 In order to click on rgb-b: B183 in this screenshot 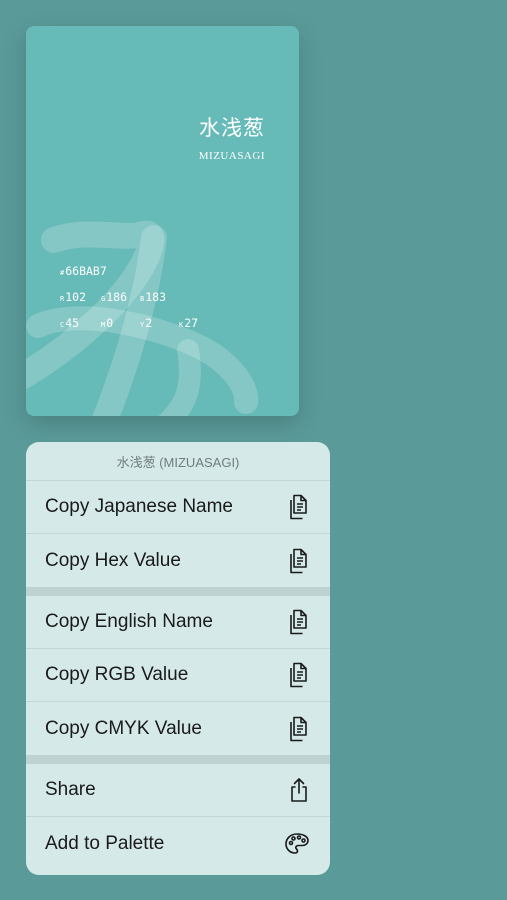, I will do `click(153, 297)`.